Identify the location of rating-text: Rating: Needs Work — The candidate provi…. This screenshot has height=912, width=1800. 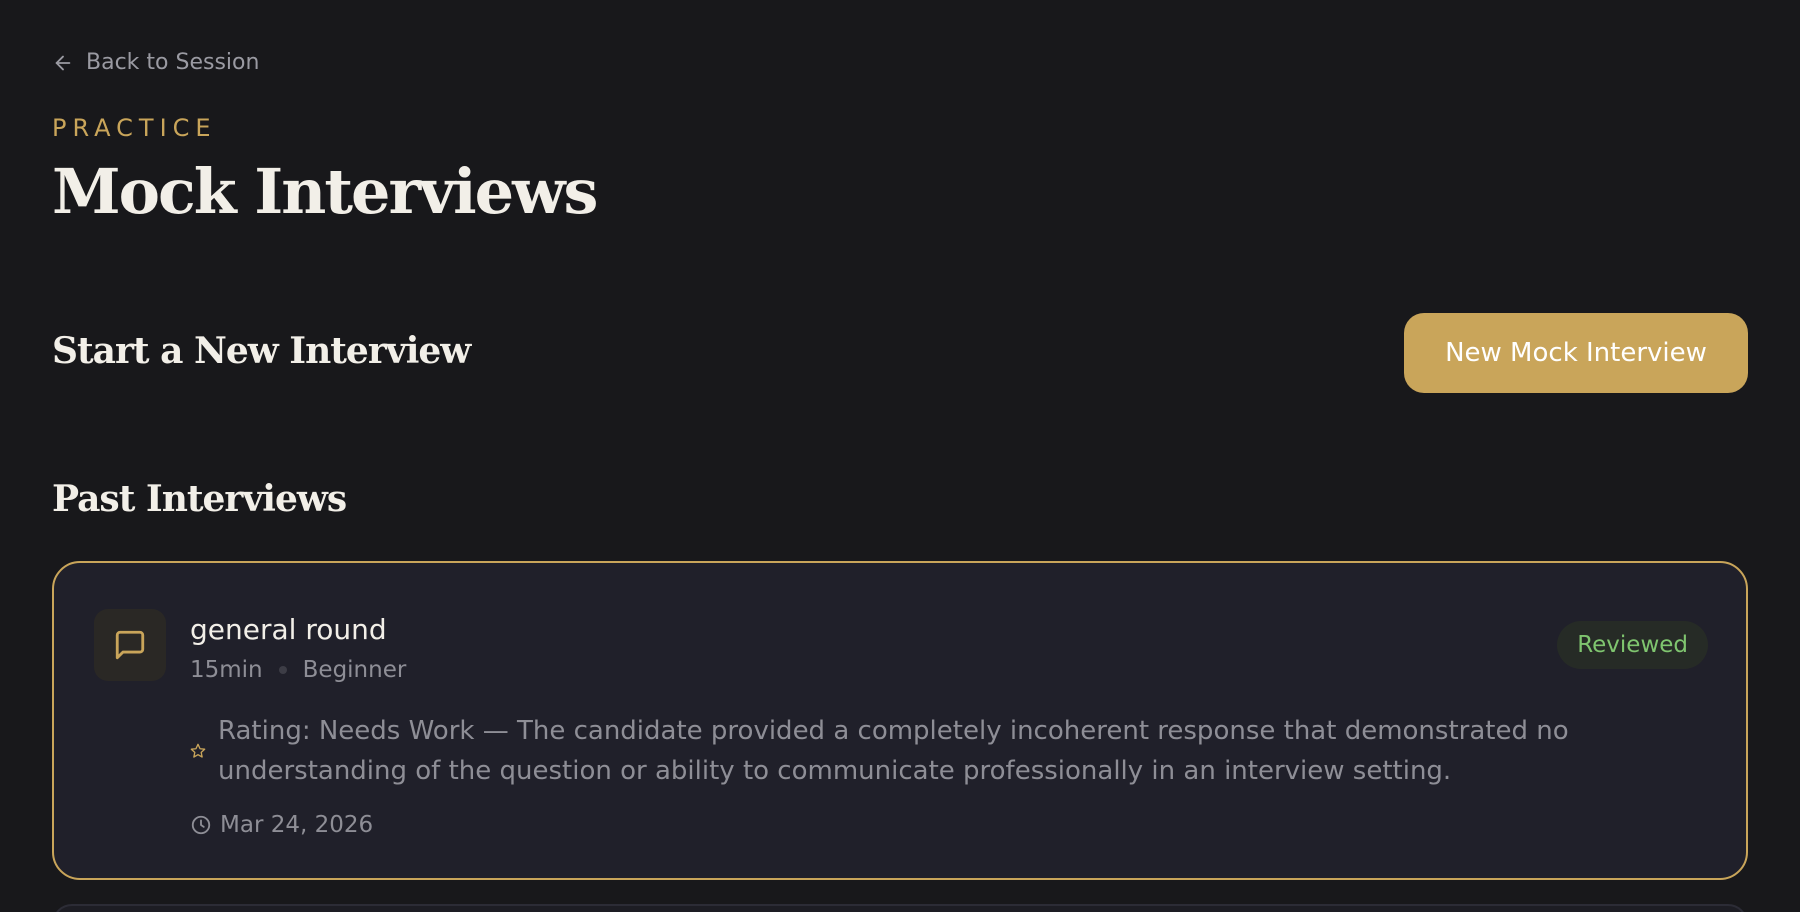
(893, 751).